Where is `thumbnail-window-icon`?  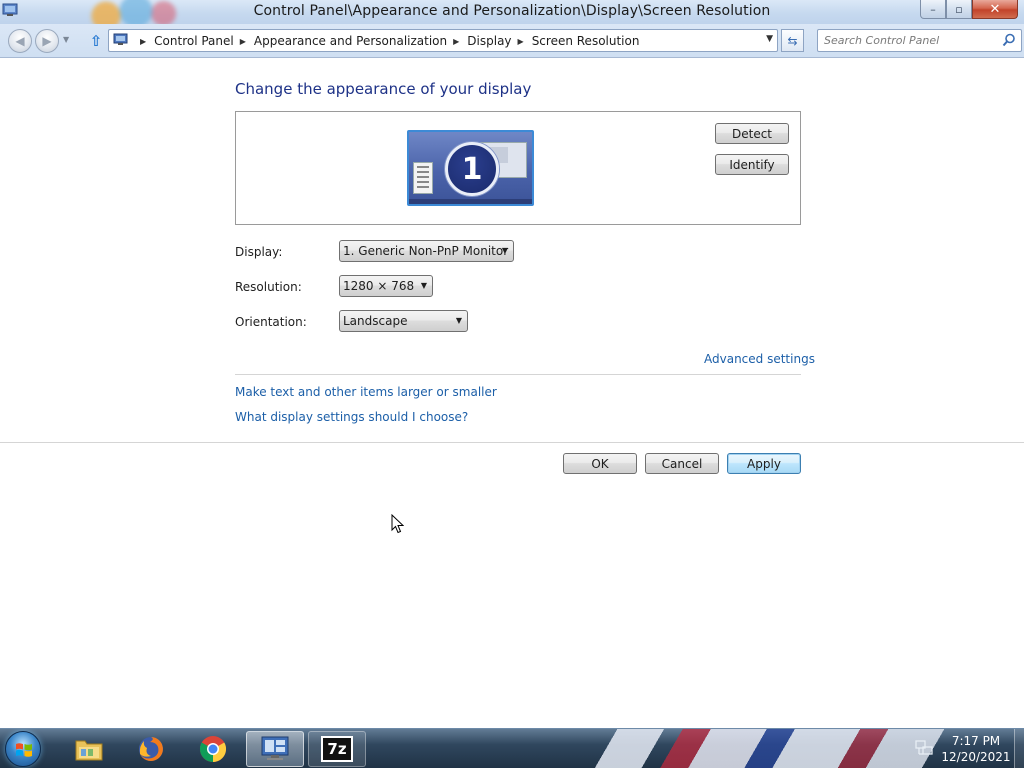 thumbnail-window-icon is located at coordinates (423, 178).